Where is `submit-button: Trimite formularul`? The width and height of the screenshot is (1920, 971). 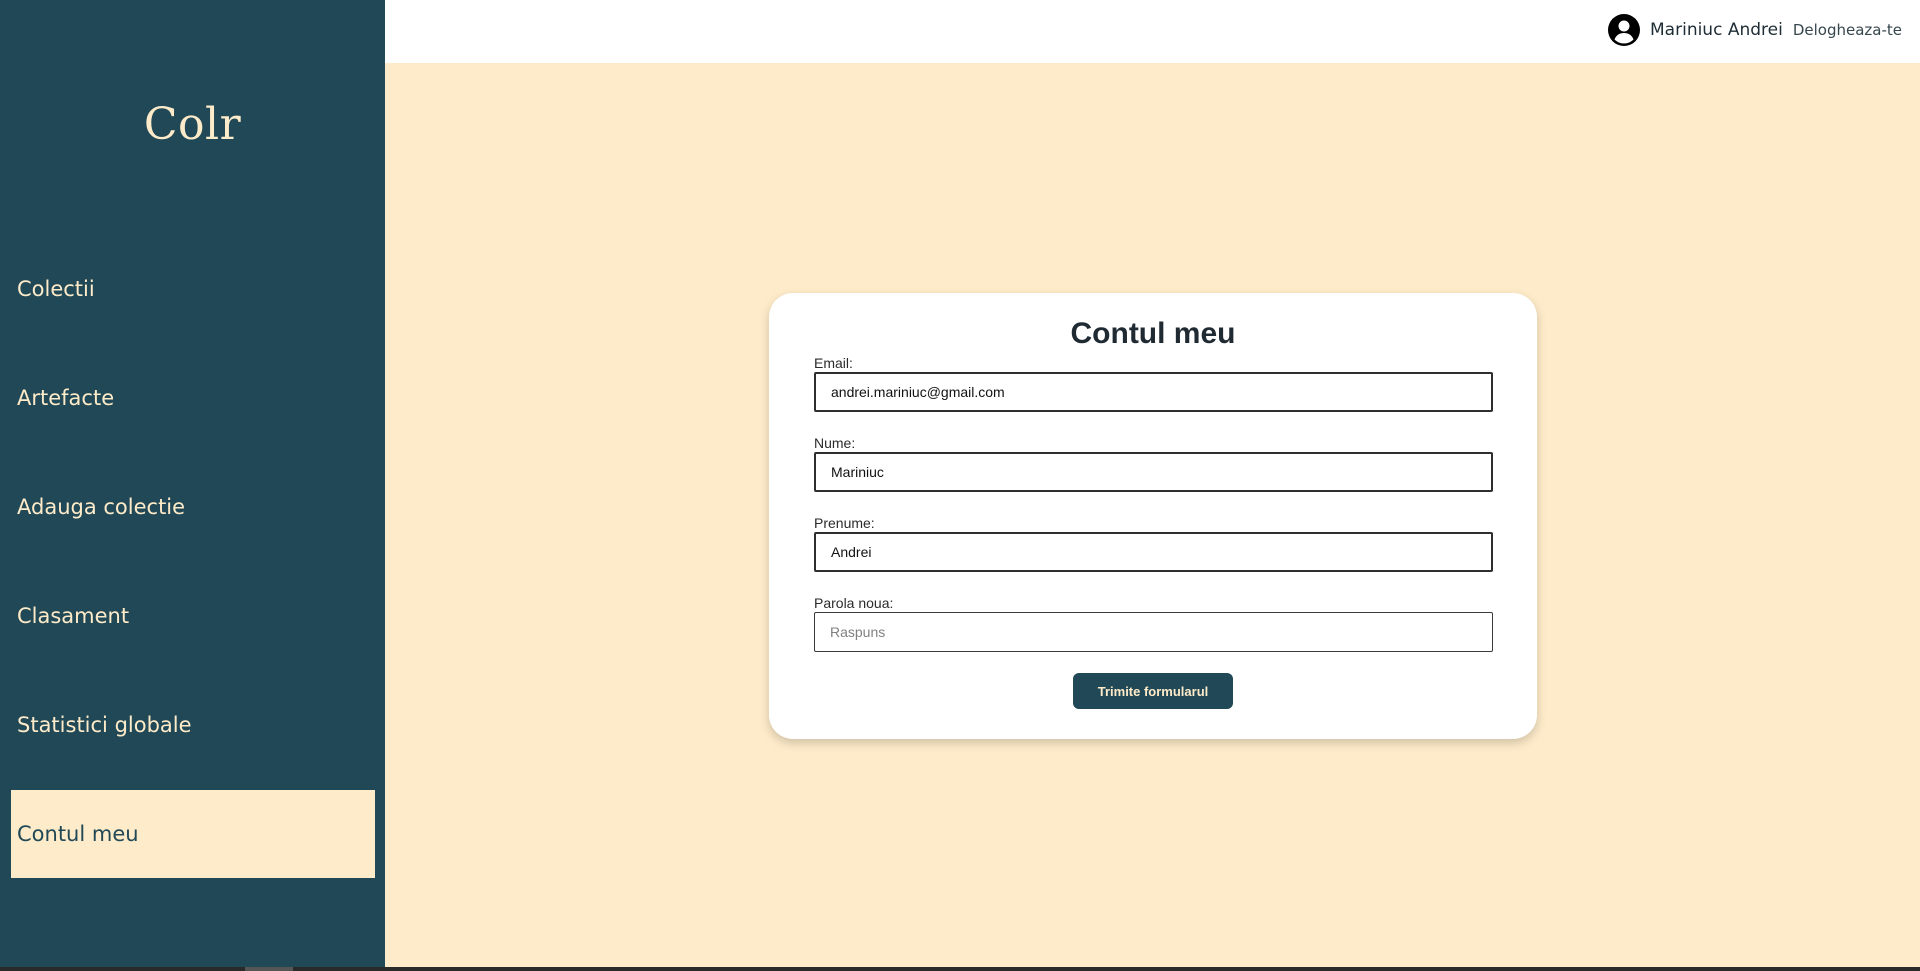
submit-button: Trimite formularul is located at coordinates (1153, 691).